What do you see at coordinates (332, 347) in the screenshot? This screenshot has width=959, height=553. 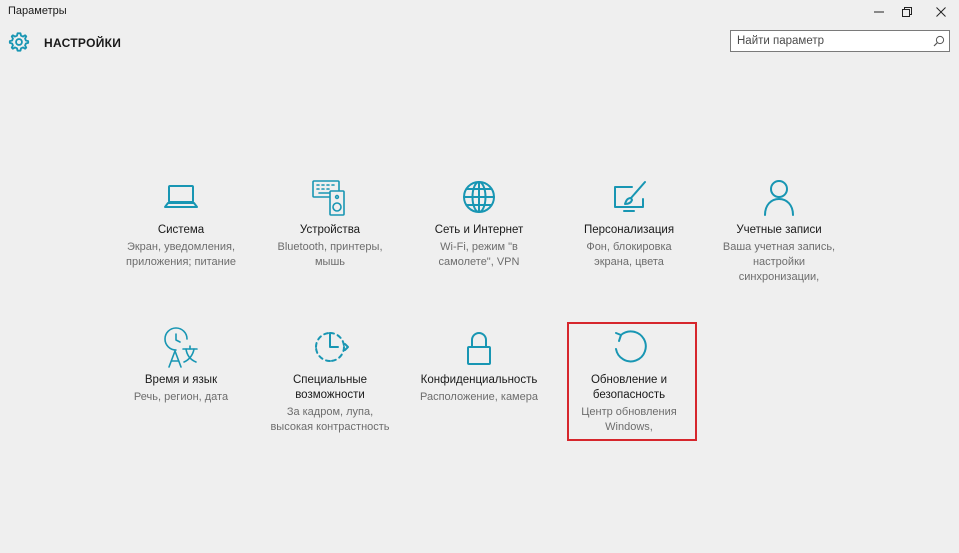 I see `ease-of-access-icon` at bounding box center [332, 347].